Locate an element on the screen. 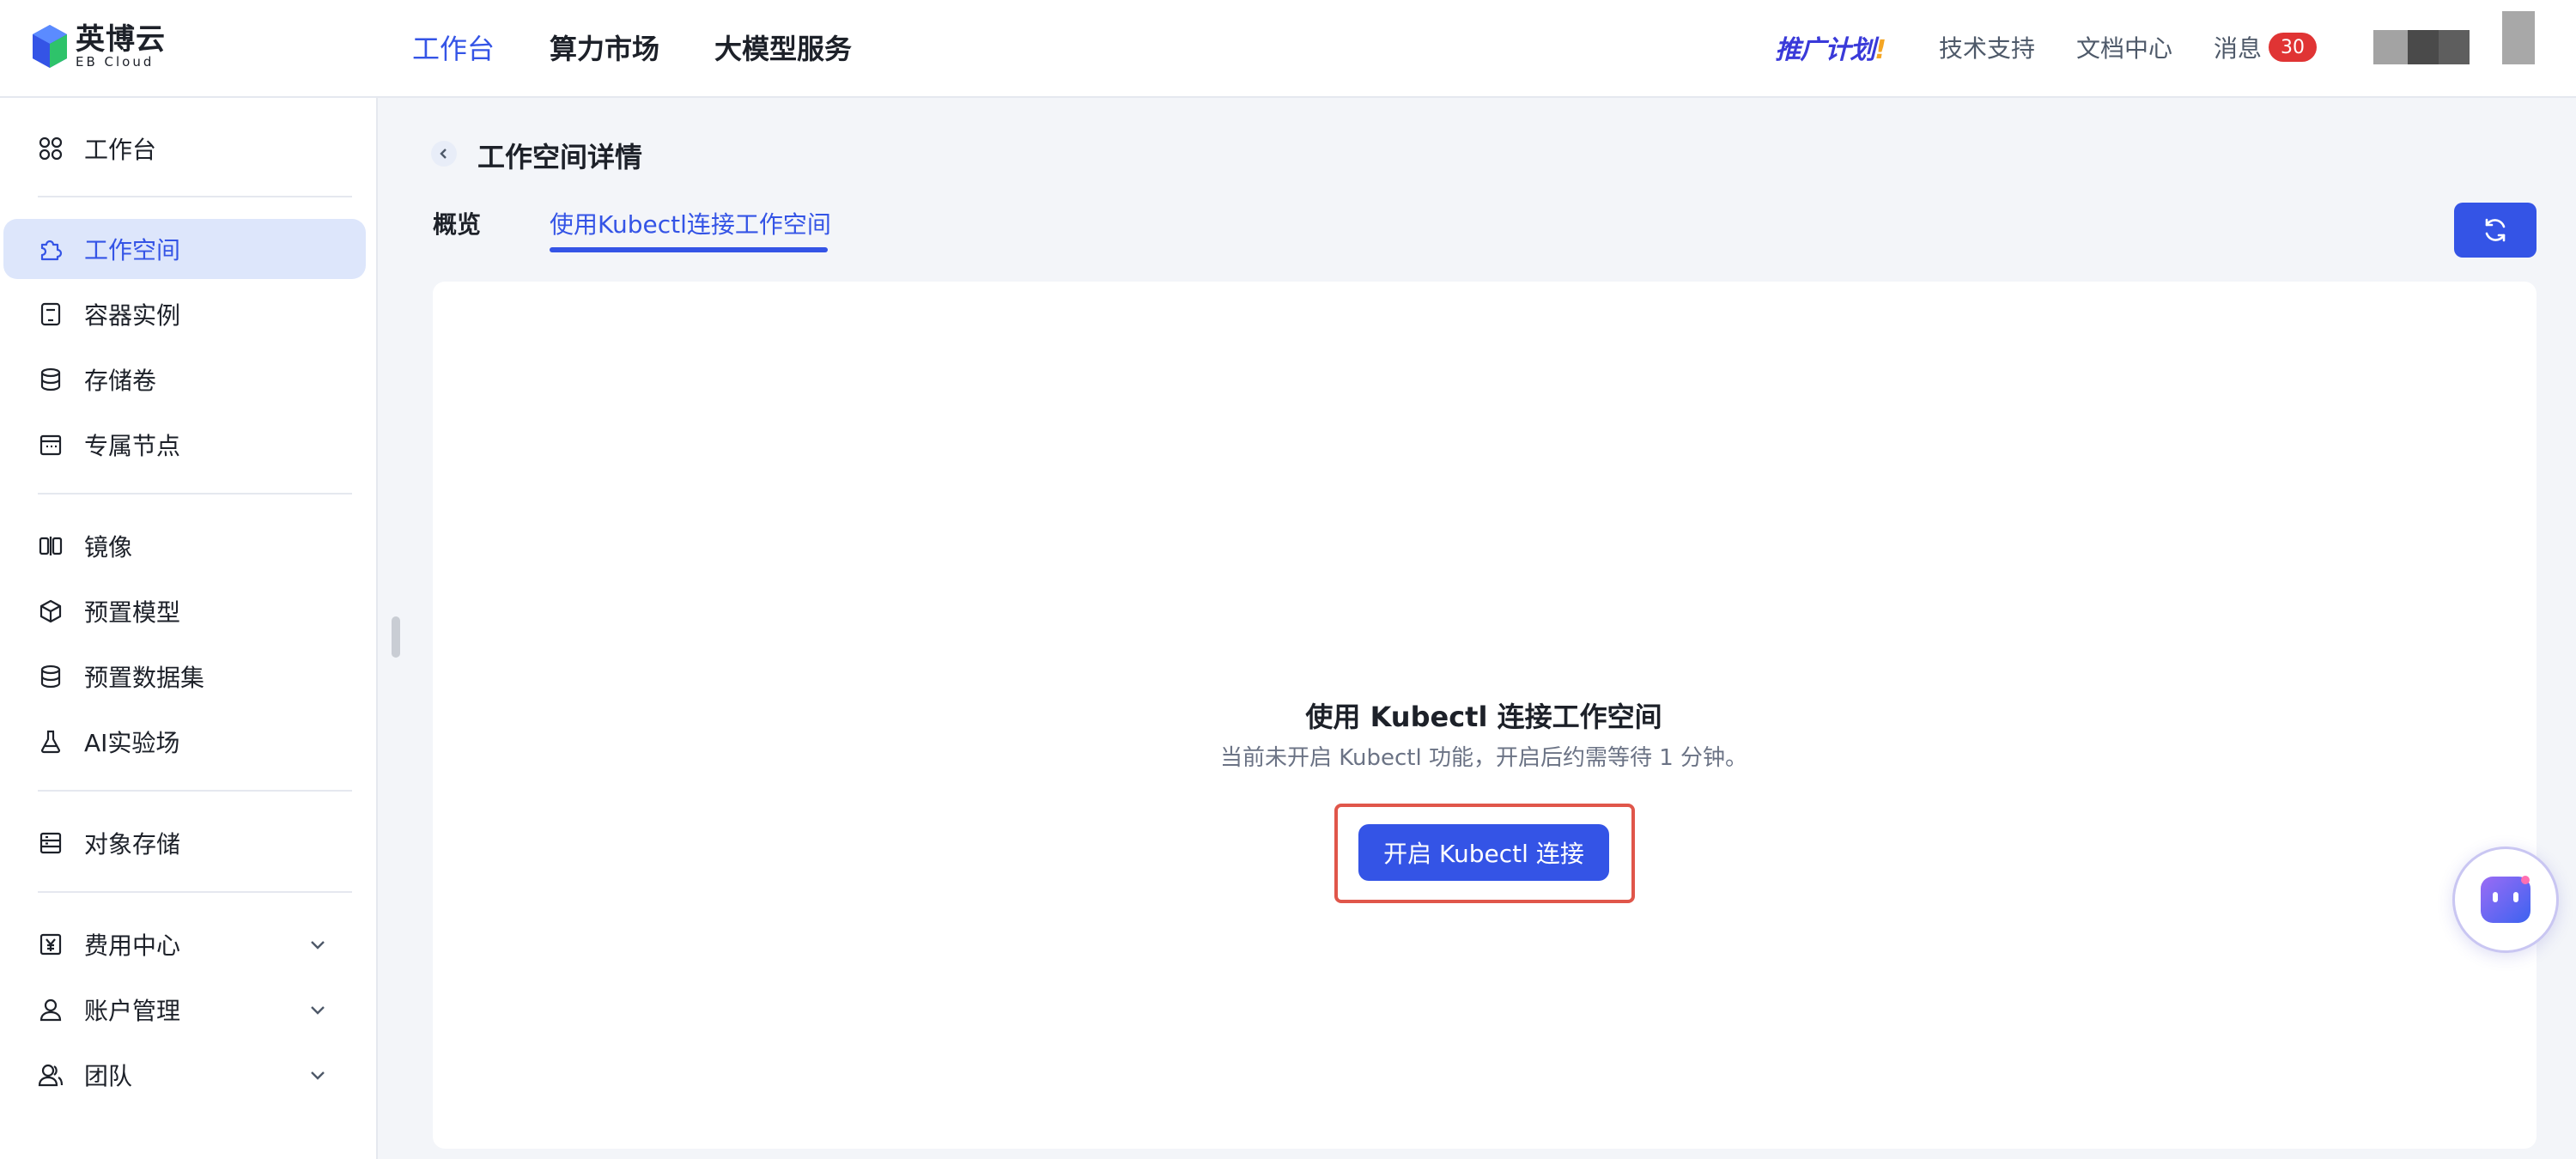 This screenshot has width=2576, height=1159. logo-icon is located at coordinates (50, 47).